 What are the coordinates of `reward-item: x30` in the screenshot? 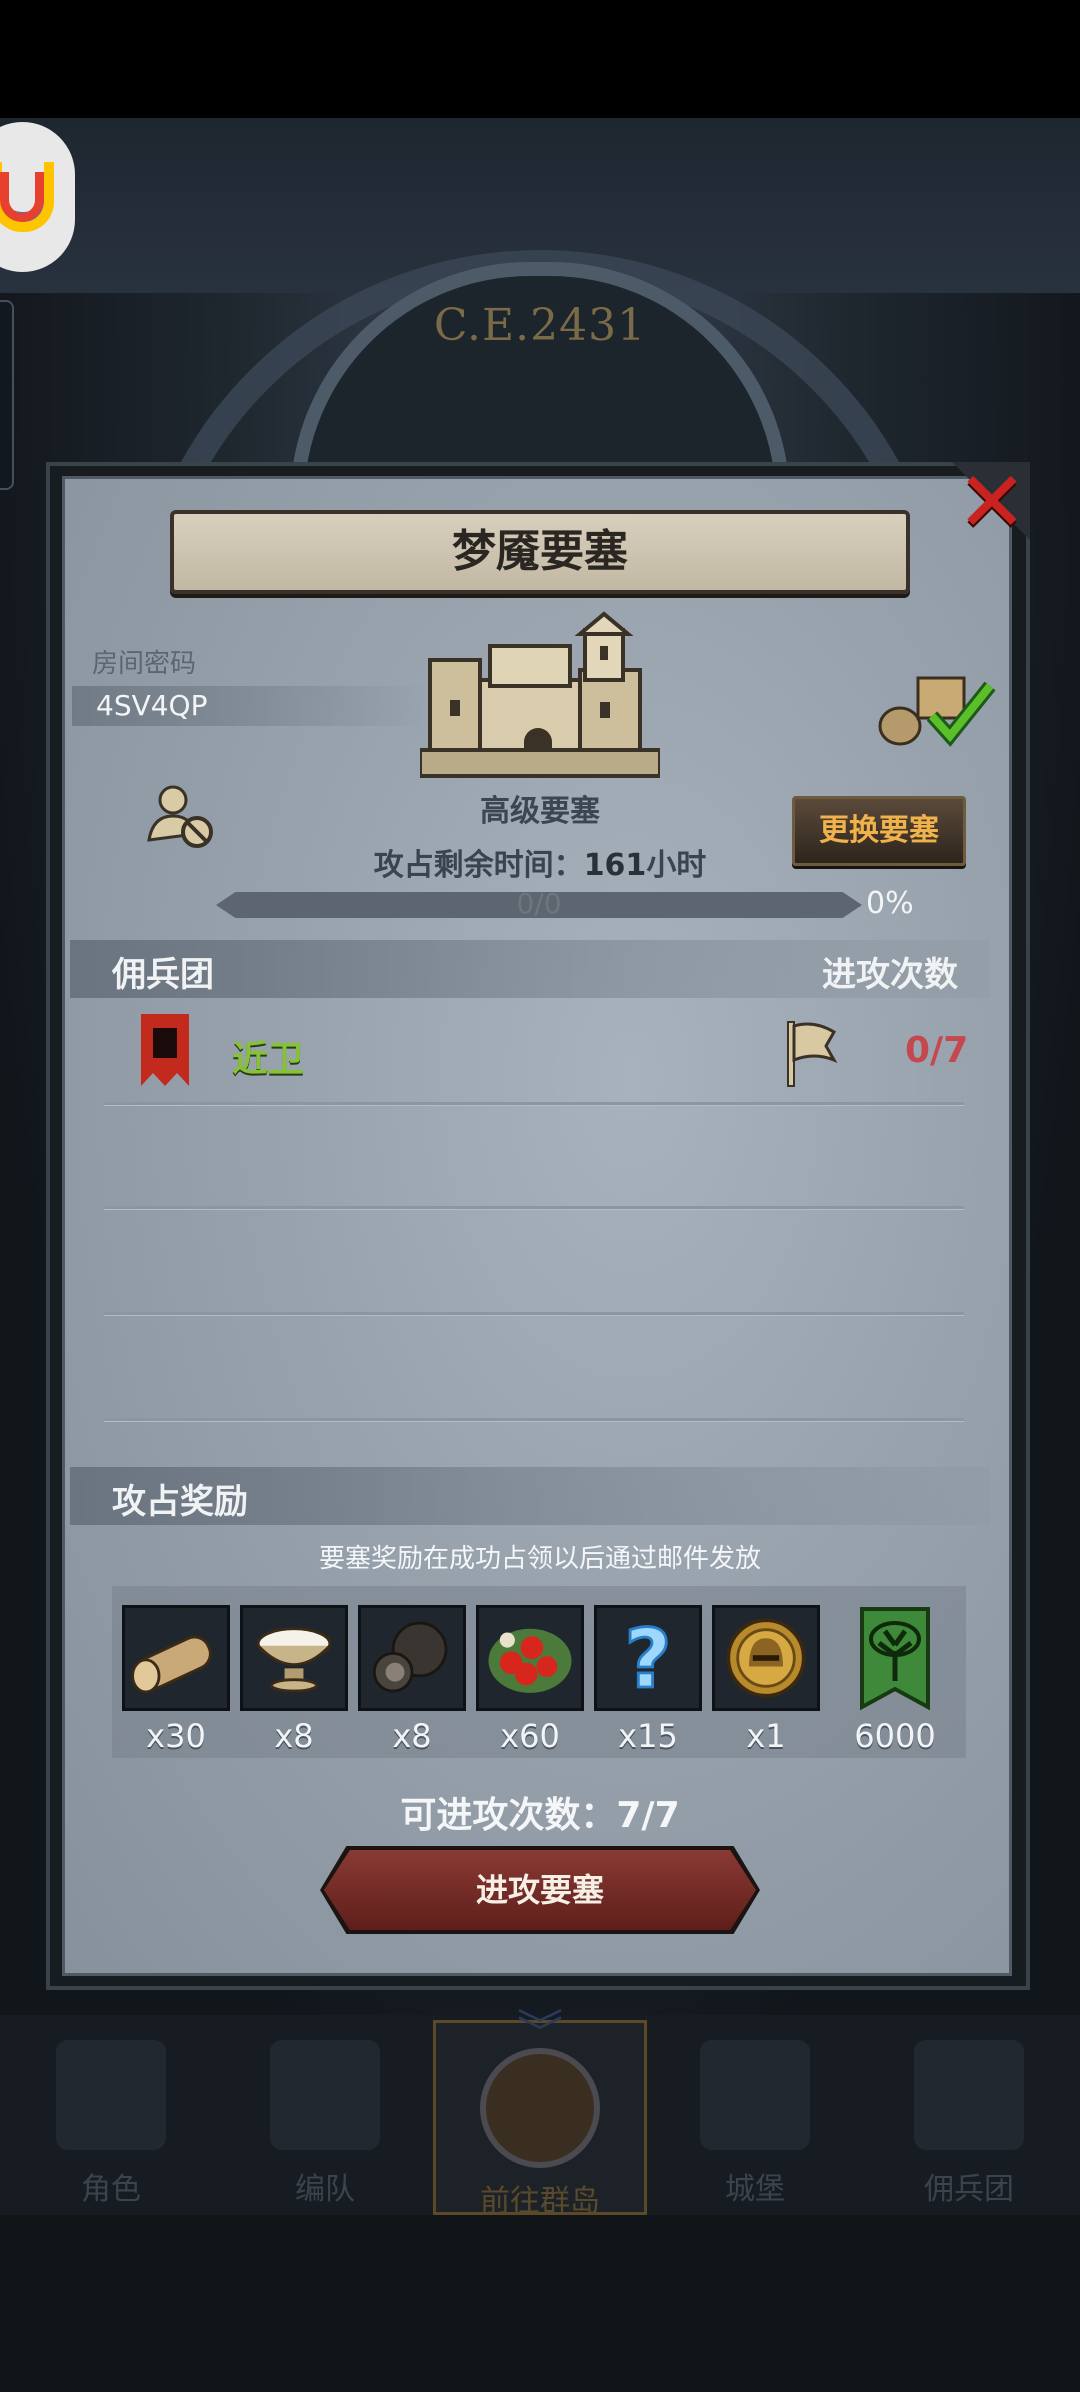 It's located at (176, 1680).